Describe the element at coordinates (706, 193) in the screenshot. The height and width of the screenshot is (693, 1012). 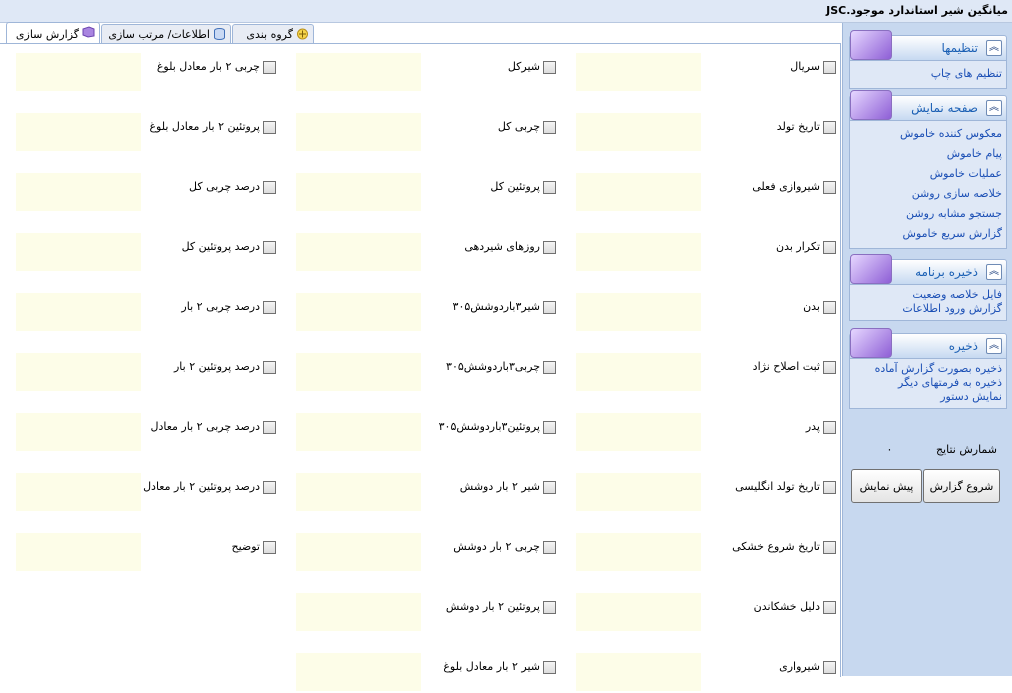
I see `report-field-right: شیروازی فعلی` at that location.